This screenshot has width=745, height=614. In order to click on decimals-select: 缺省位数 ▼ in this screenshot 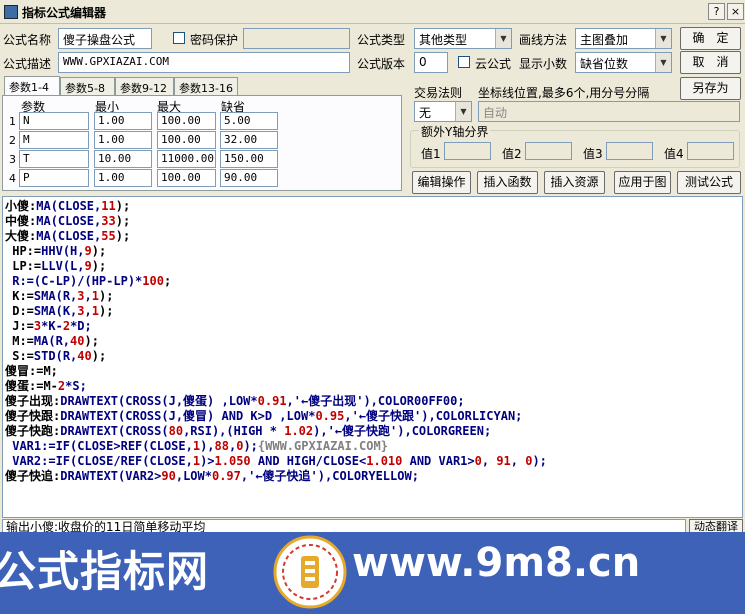, I will do `click(623, 62)`.